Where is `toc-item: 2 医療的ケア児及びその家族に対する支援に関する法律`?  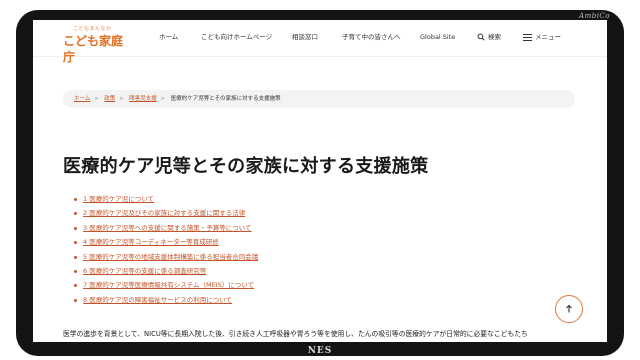 toc-item: 2 医療的ケア児及びその家族に対する支援に関する法律 is located at coordinates (165, 213).